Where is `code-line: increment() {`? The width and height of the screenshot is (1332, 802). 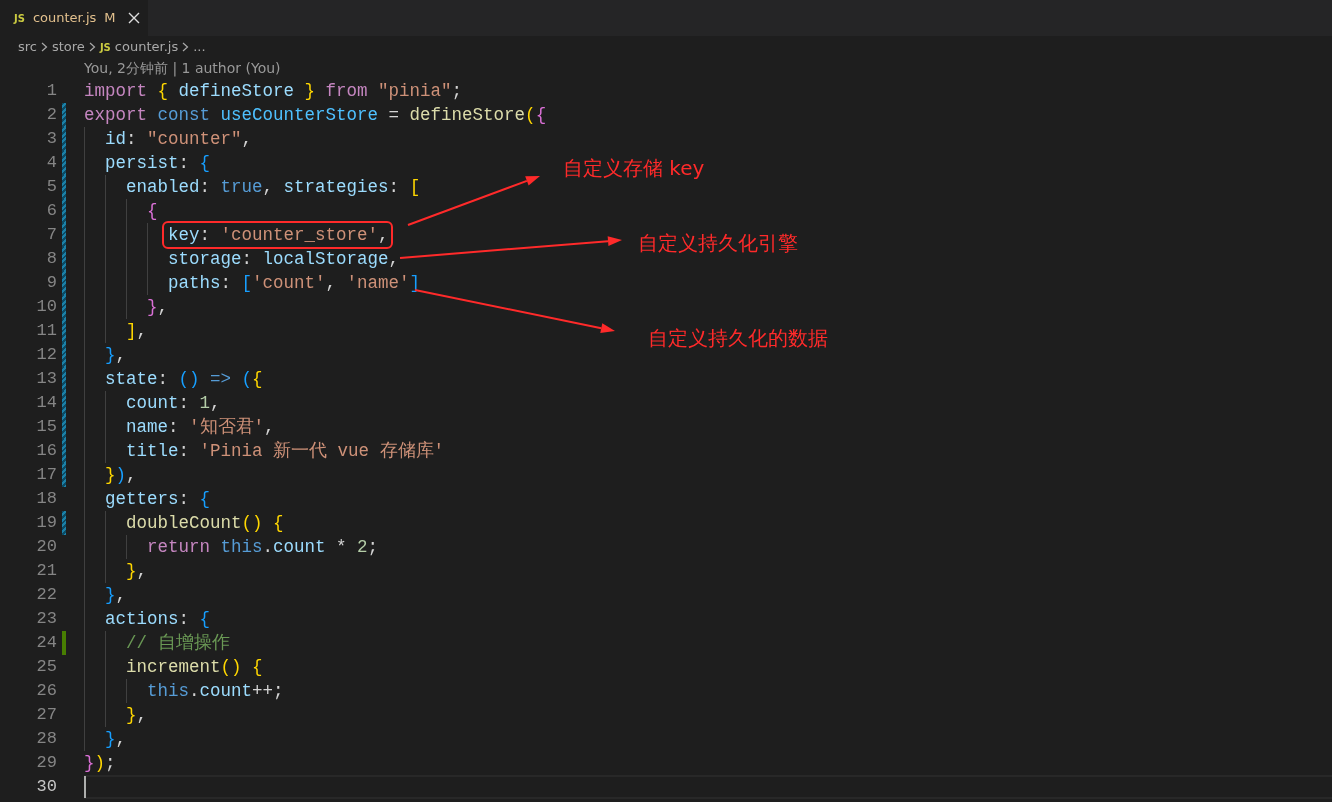 code-line: increment() { is located at coordinates (194, 667).